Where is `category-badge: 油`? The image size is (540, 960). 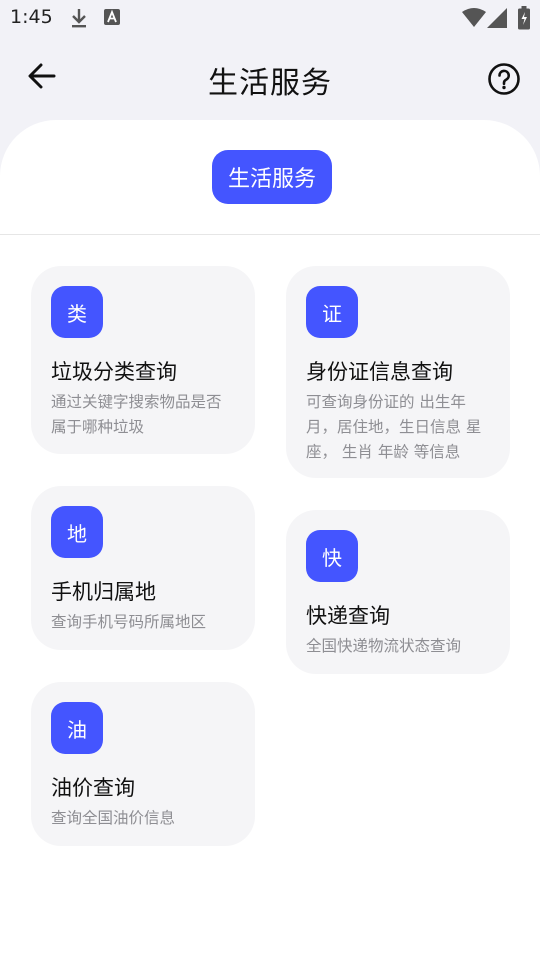 category-badge: 油 is located at coordinates (77, 728).